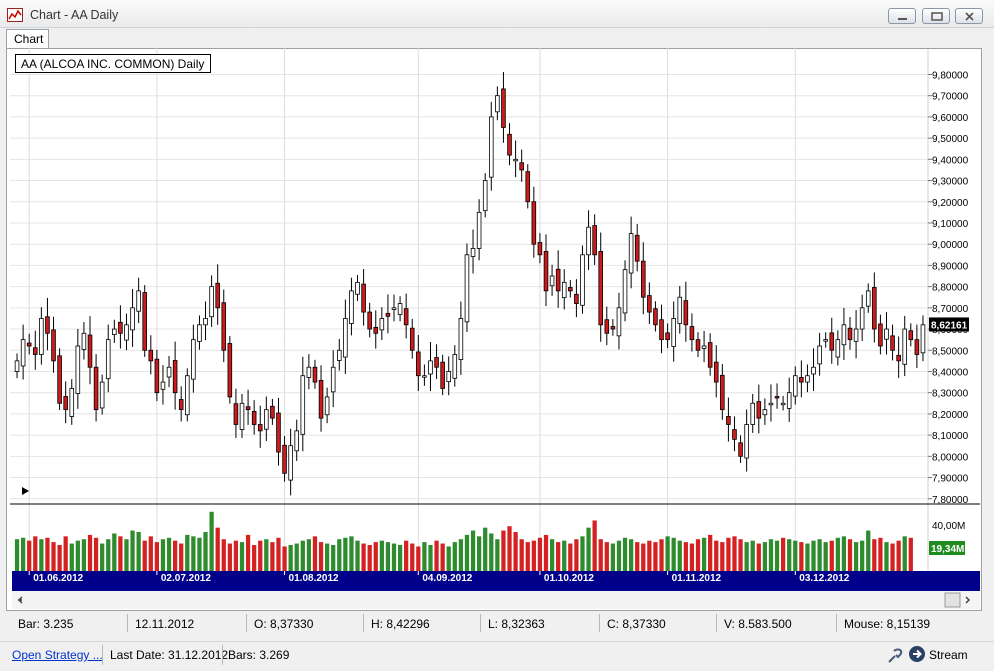  What do you see at coordinates (165, 624) in the screenshot?
I see `status-date: 12.11.2012` at bounding box center [165, 624].